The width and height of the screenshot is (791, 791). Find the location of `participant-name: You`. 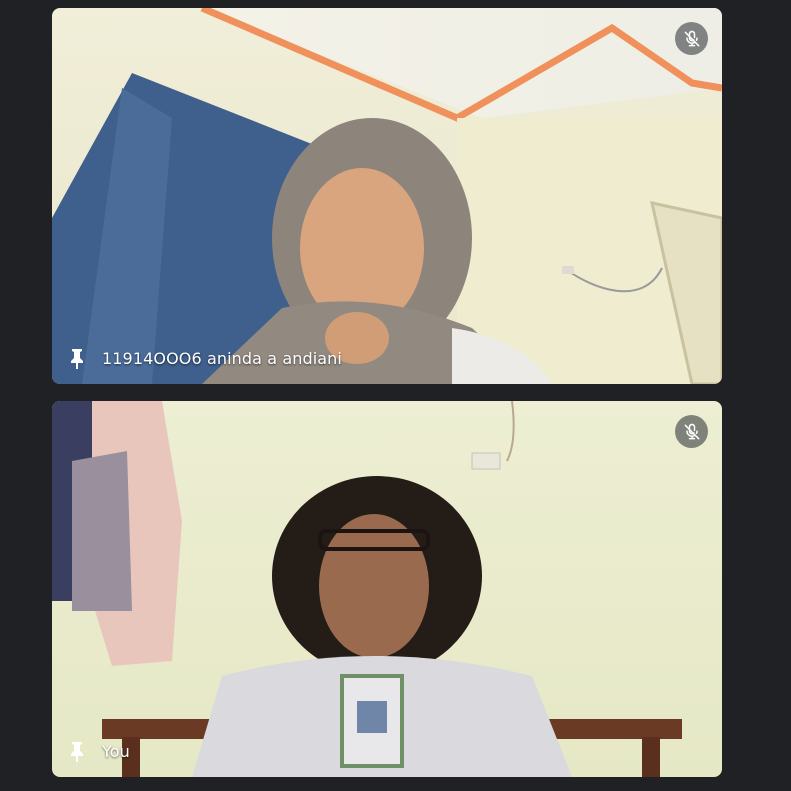

participant-name: You is located at coordinates (116, 751).